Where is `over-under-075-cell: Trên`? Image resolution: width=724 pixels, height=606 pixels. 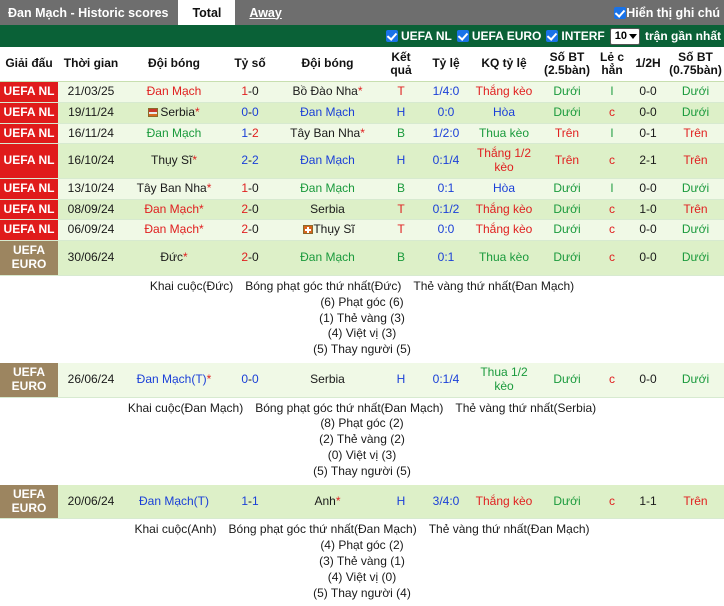
over-under-075-cell: Trên is located at coordinates (695, 161).